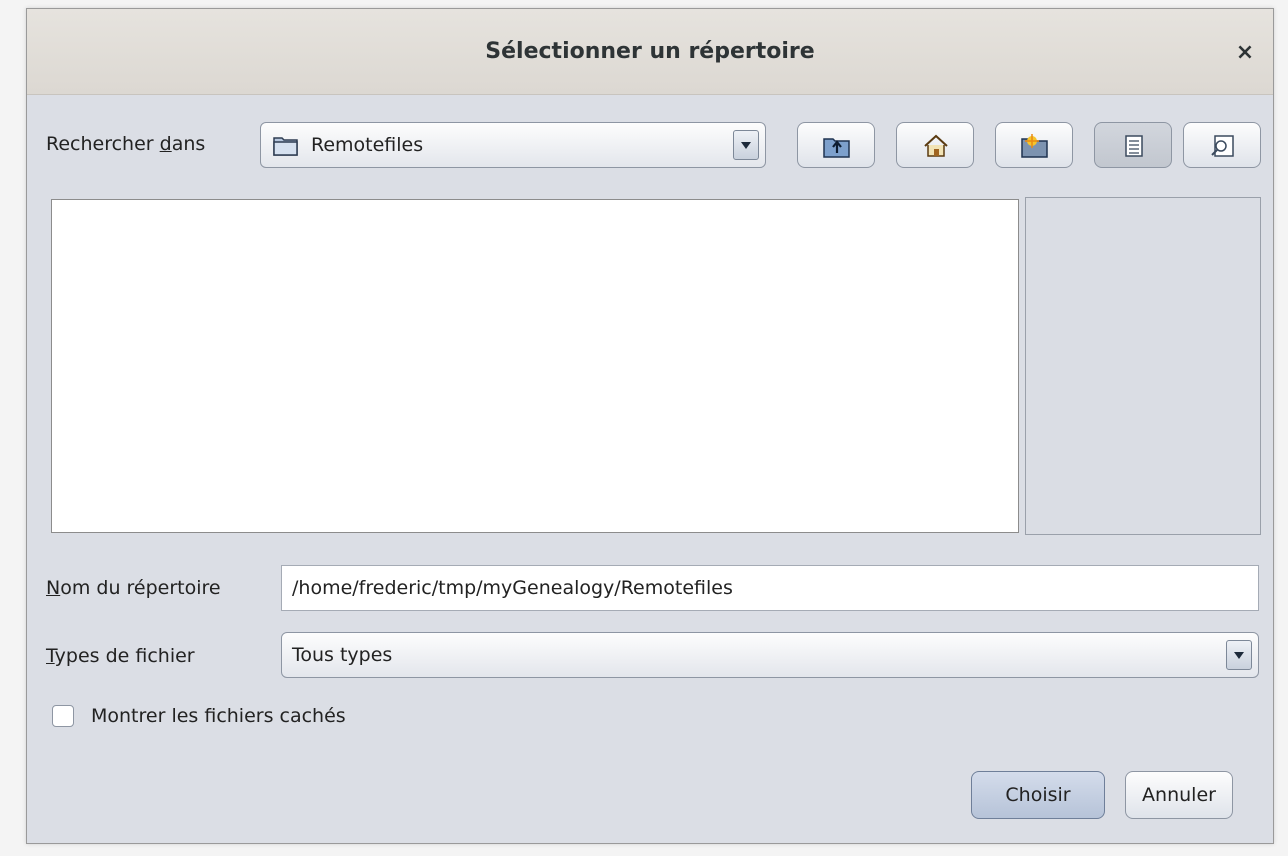 Image resolution: width=1288 pixels, height=856 pixels. I want to click on directory-name-label-mnemonic: N, so click(53, 588).